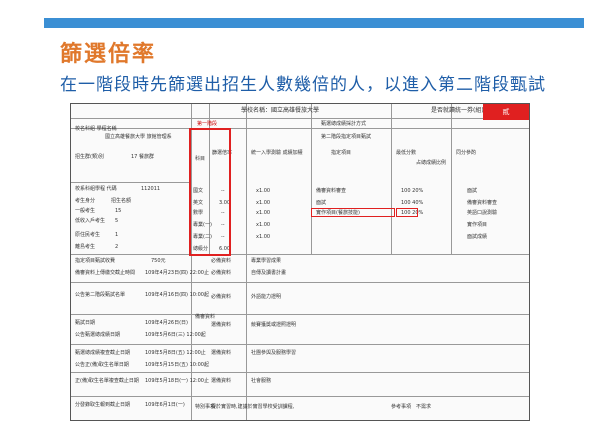 The width and height of the screenshot is (599, 425). What do you see at coordinates (90, 221) in the screenshot?
I see `label-low-income: 低收入戶考生` at bounding box center [90, 221].